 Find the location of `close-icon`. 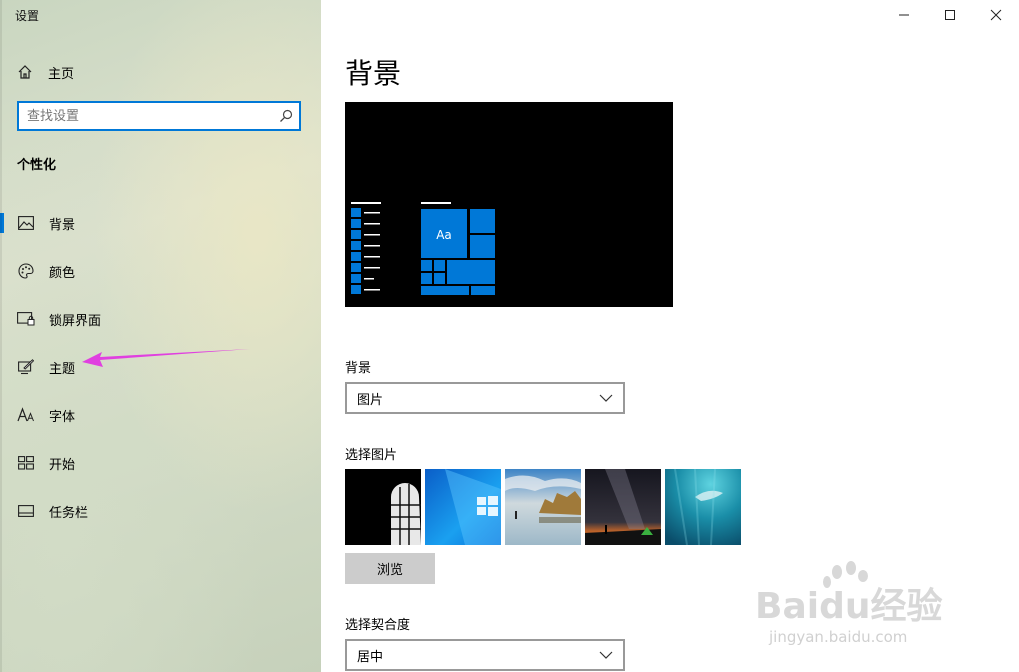

close-icon is located at coordinates (996, 15).